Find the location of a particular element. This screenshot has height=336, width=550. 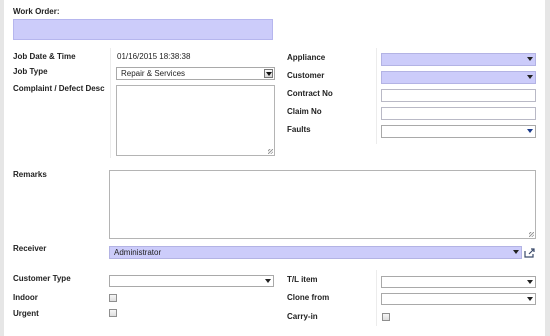

clone-from-label: Clone from is located at coordinates (308, 297).